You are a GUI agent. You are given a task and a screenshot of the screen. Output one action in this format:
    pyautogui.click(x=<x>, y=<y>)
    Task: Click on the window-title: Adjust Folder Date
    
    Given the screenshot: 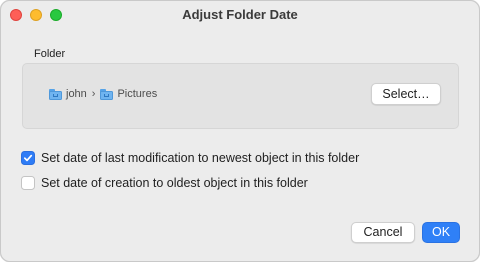 What is the action you would take?
    pyautogui.click(x=240, y=14)
    